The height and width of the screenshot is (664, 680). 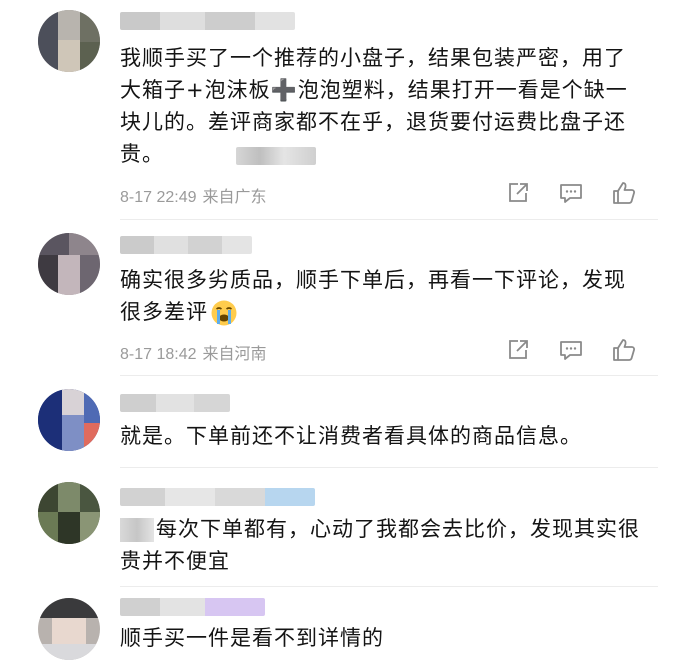 I want to click on comment-text: 顺手买一件是看不到详情的, so click(x=252, y=638).